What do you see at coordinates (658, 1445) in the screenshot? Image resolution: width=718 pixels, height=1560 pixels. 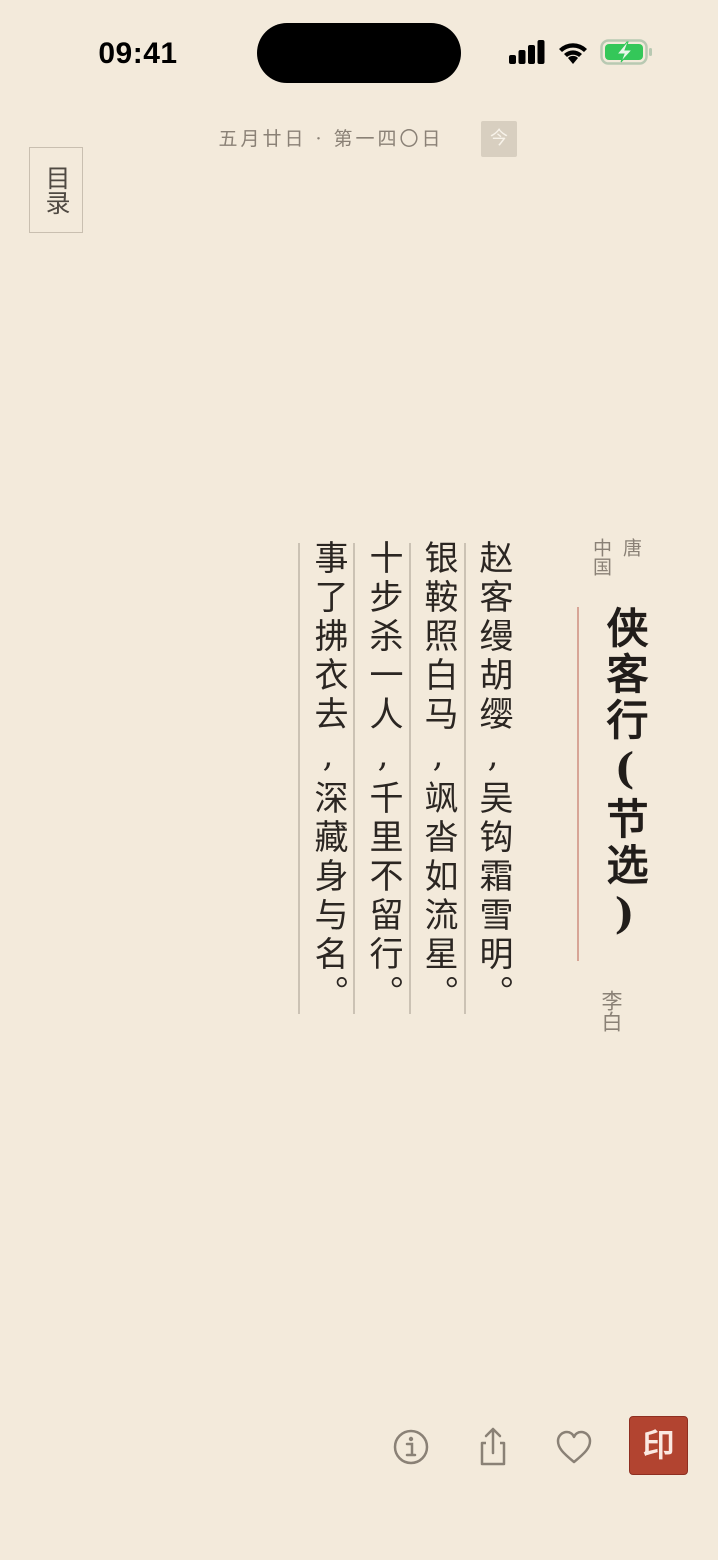 I see `seal-button: 印` at bounding box center [658, 1445].